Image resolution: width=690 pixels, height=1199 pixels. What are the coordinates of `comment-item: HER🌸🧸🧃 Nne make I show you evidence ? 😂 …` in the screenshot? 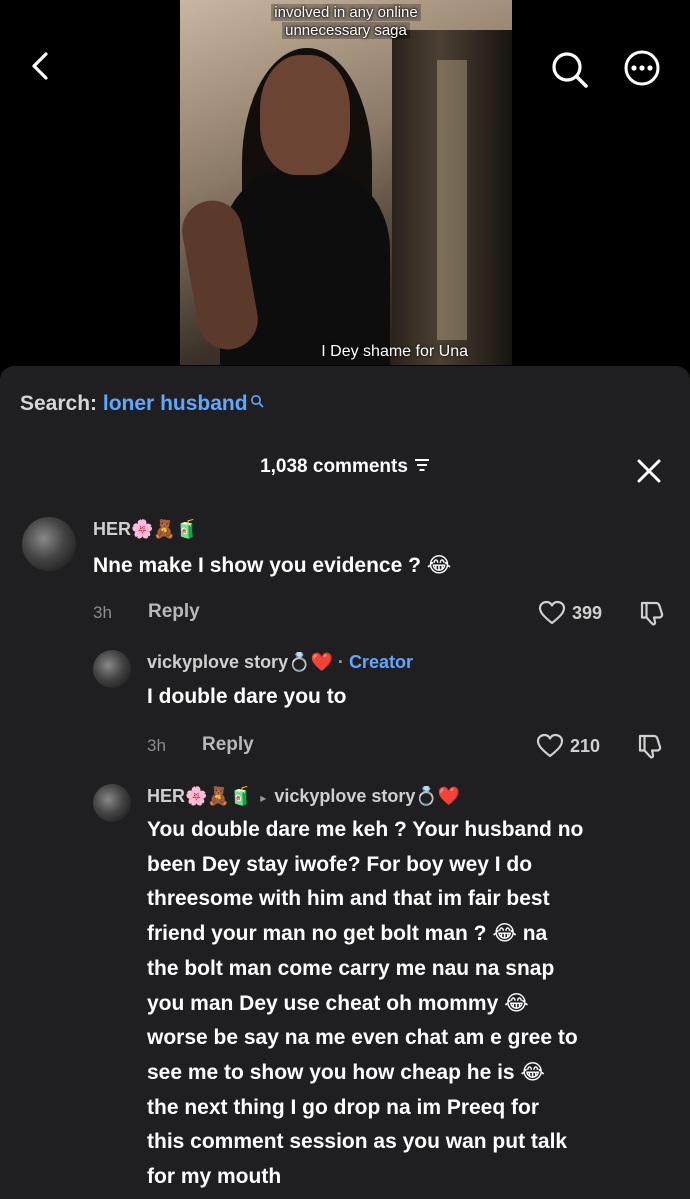 It's located at (345, 571).